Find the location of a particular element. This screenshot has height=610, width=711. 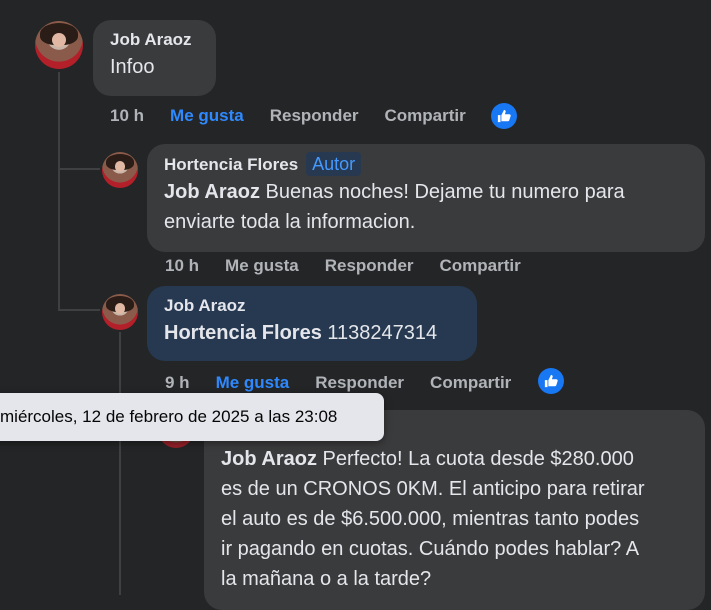

reply-actions: 9 h Me gusta Responder Compartir is located at coordinates (338, 383).